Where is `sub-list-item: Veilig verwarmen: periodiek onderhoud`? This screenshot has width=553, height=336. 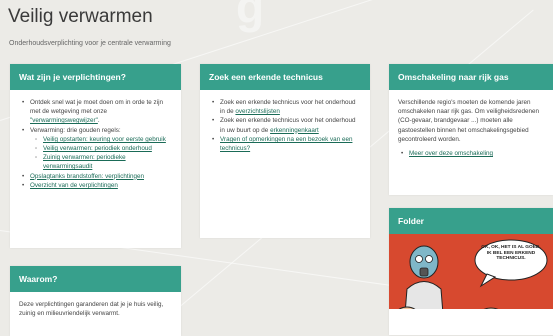 sub-list-item: Veilig verwarmen: periodiek onderhoud is located at coordinates (103, 148).